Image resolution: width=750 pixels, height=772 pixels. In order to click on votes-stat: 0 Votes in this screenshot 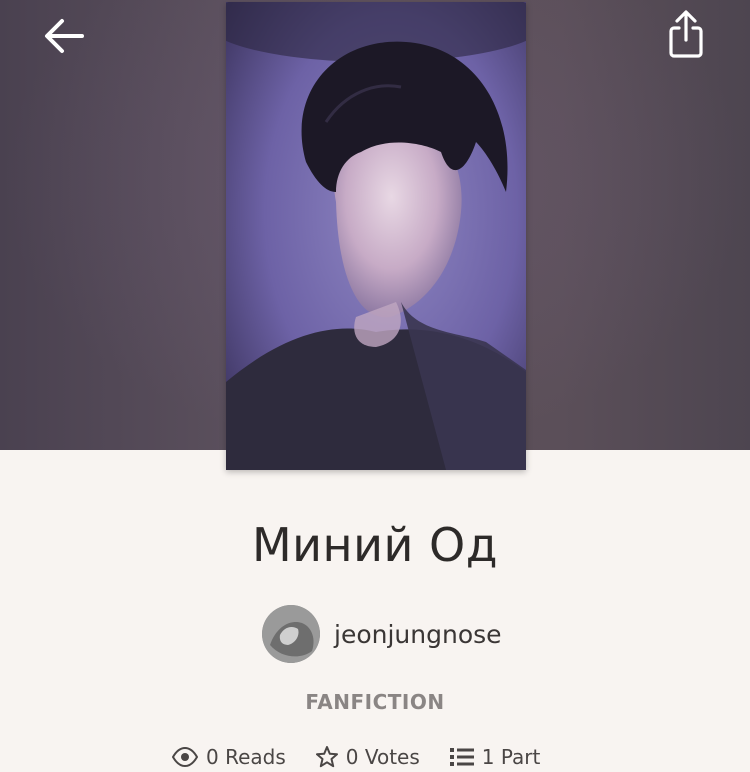, I will do `click(367, 757)`.